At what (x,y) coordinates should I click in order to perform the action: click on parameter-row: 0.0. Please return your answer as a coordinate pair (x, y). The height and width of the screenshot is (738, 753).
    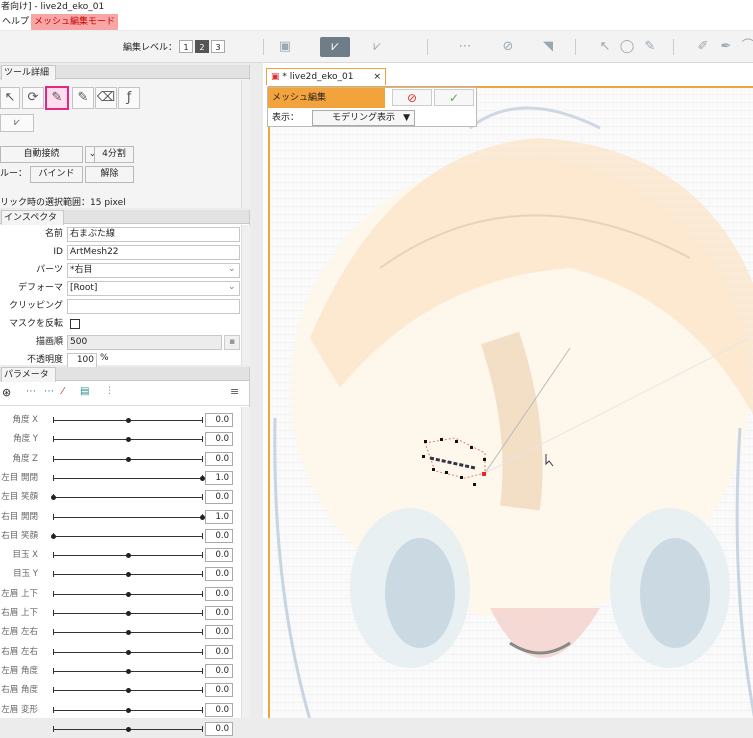
    Looking at the image, I should click on (119, 729).